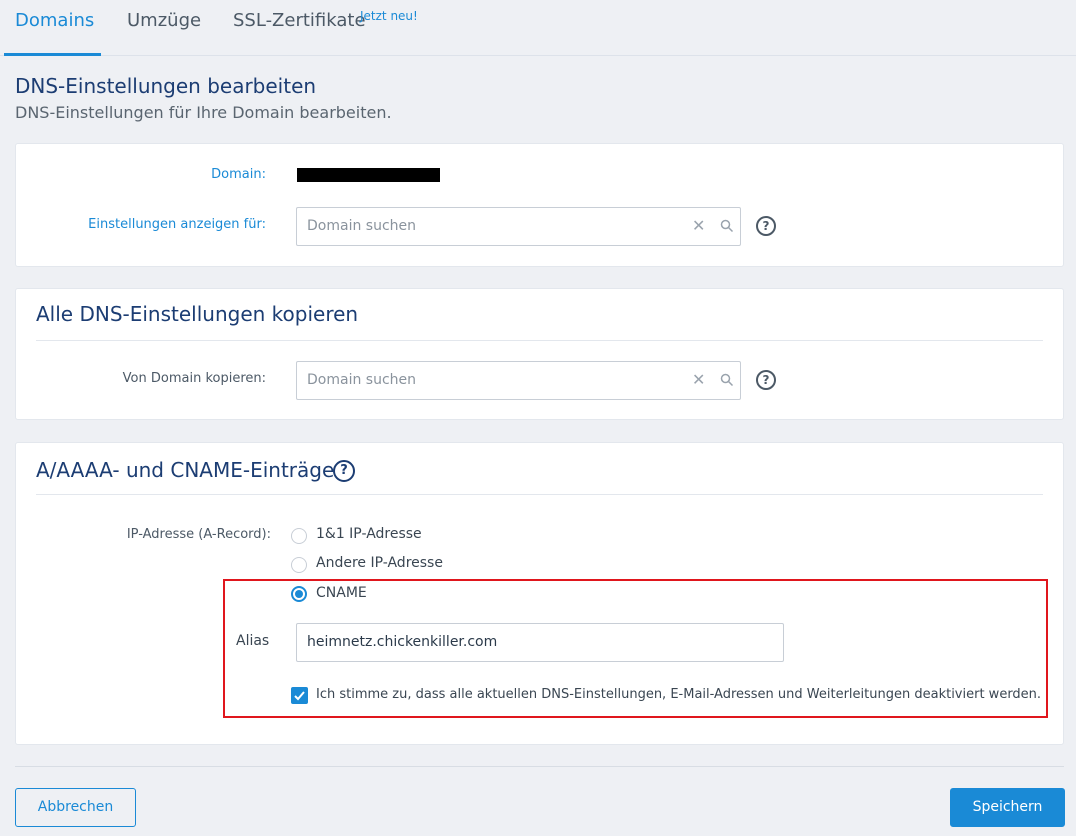 Image resolution: width=1076 pixels, height=836 pixels. Describe the element at coordinates (369, 534) in the screenshot. I see `radio-label-1und1-ip: 1&1 IP-Adresse` at that location.